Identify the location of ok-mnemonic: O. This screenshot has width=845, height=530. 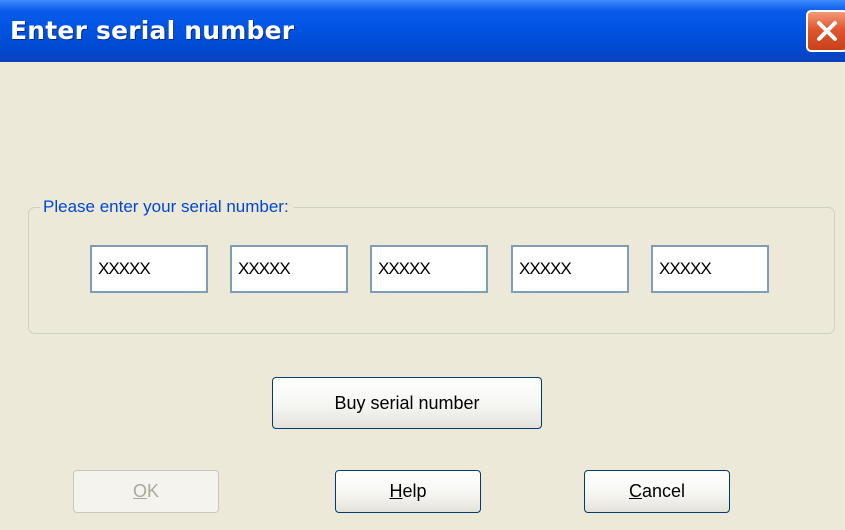
(139, 491).